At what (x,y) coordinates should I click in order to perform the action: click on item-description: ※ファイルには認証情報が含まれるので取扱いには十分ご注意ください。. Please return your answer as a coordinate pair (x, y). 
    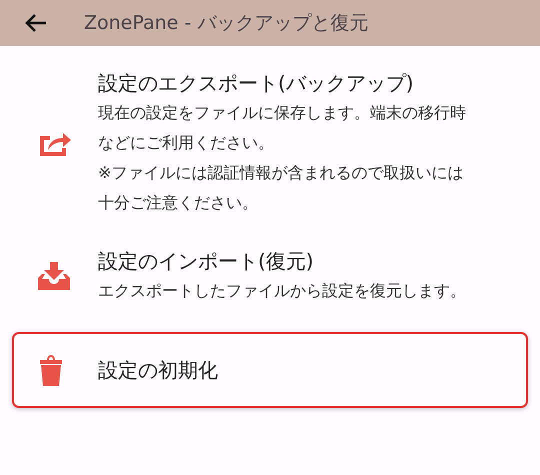
    Looking at the image, I should click on (281, 188).